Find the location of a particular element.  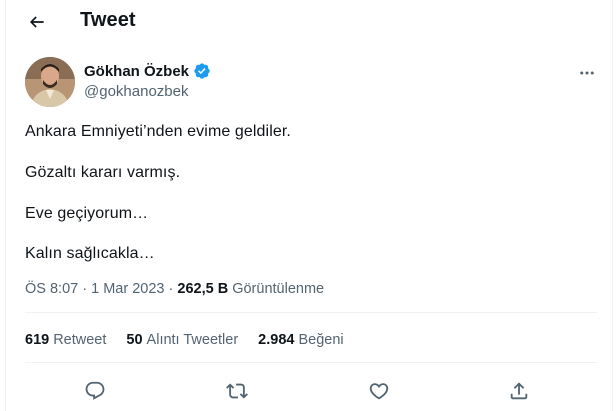

retweets-label: Retweet is located at coordinates (80, 340).